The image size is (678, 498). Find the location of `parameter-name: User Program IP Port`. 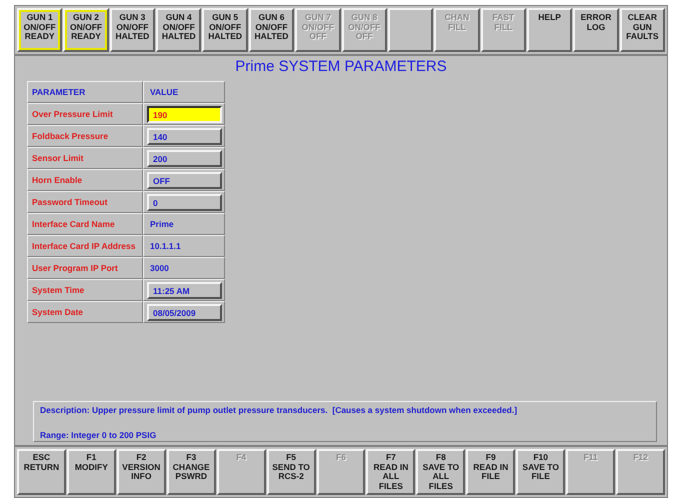

parameter-name: User Program IP Port is located at coordinates (85, 268).